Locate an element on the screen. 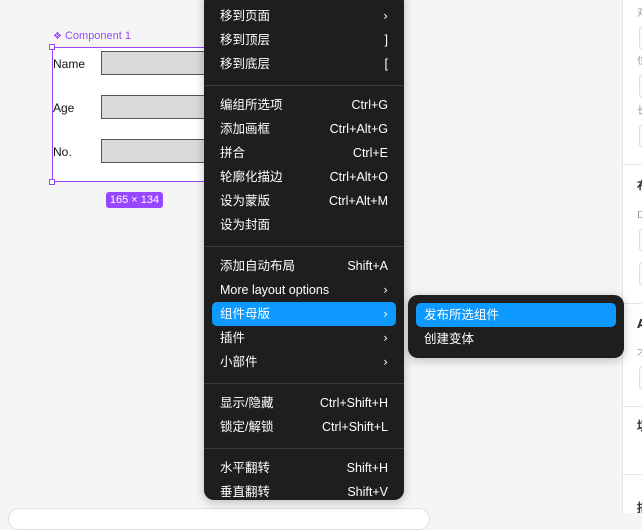 The width and height of the screenshot is (642, 530). menu-item-use-as-mask: 设为蒙版 Ctrl+Alt+M is located at coordinates (304, 201).